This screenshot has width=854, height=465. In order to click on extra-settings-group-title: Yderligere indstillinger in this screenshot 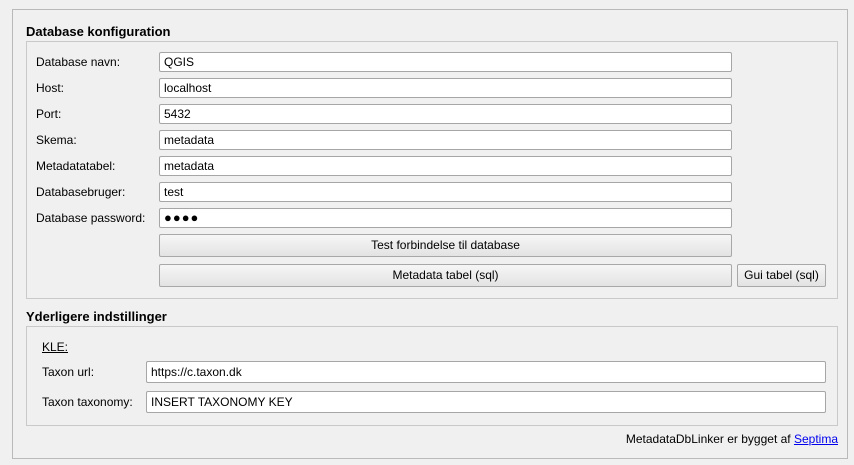, I will do `click(96, 316)`.